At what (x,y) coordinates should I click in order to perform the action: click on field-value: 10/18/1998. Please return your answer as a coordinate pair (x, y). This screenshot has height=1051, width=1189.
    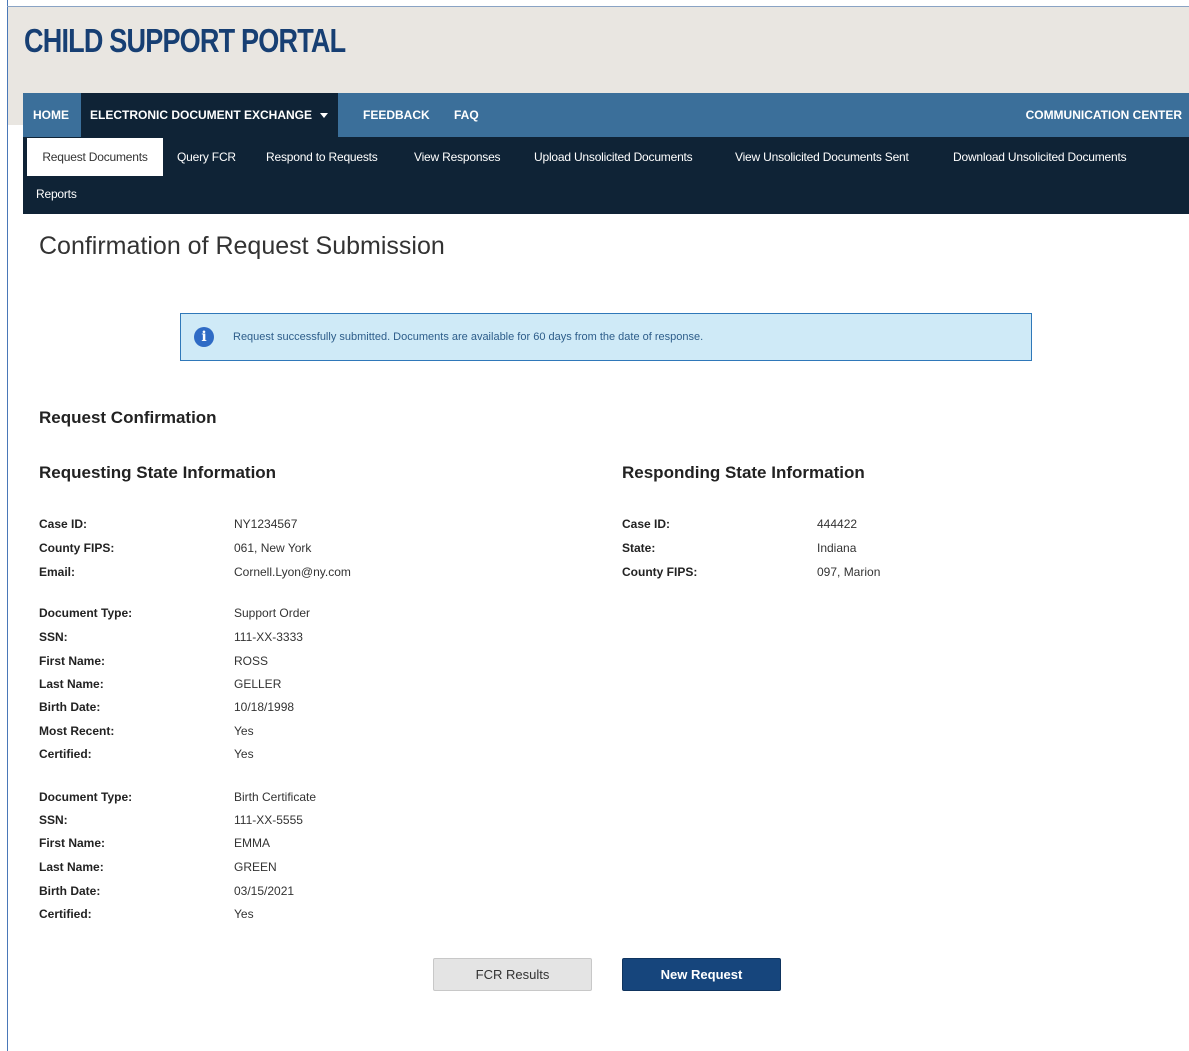
    Looking at the image, I should click on (264, 707).